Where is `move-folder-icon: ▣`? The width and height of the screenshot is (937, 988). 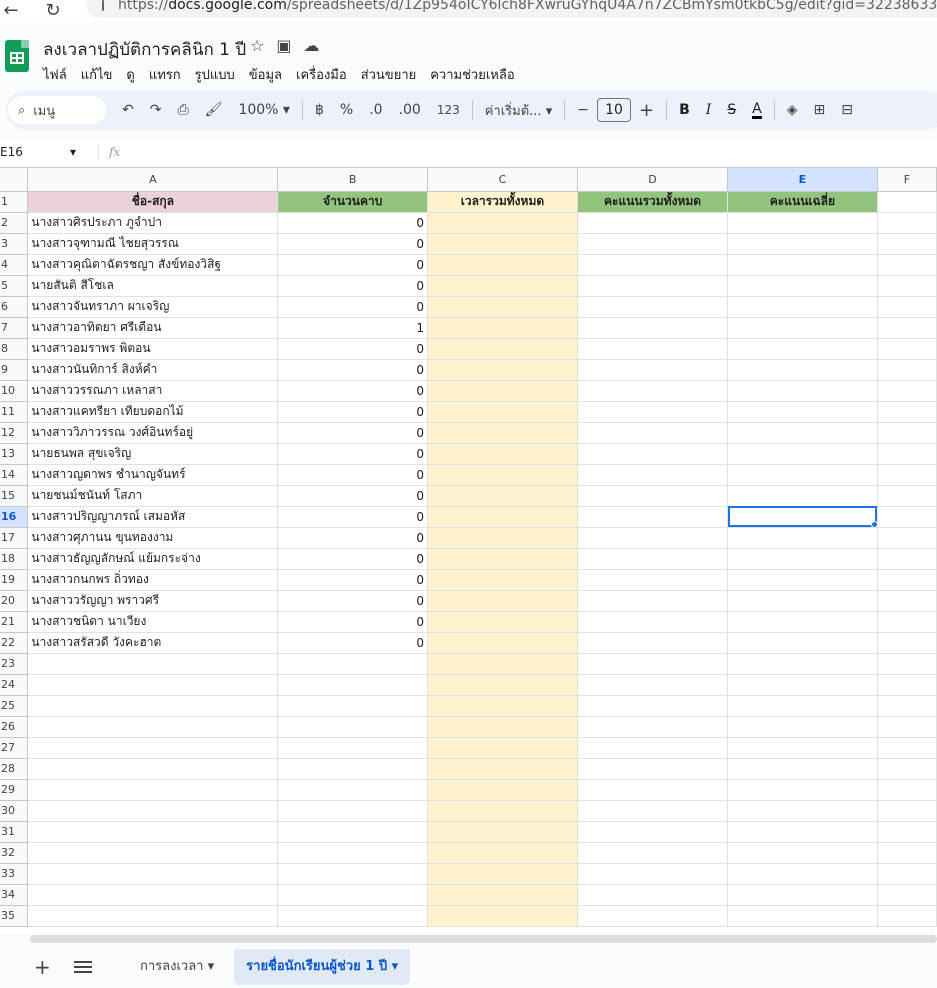
move-folder-icon: ▣ is located at coordinates (283, 45).